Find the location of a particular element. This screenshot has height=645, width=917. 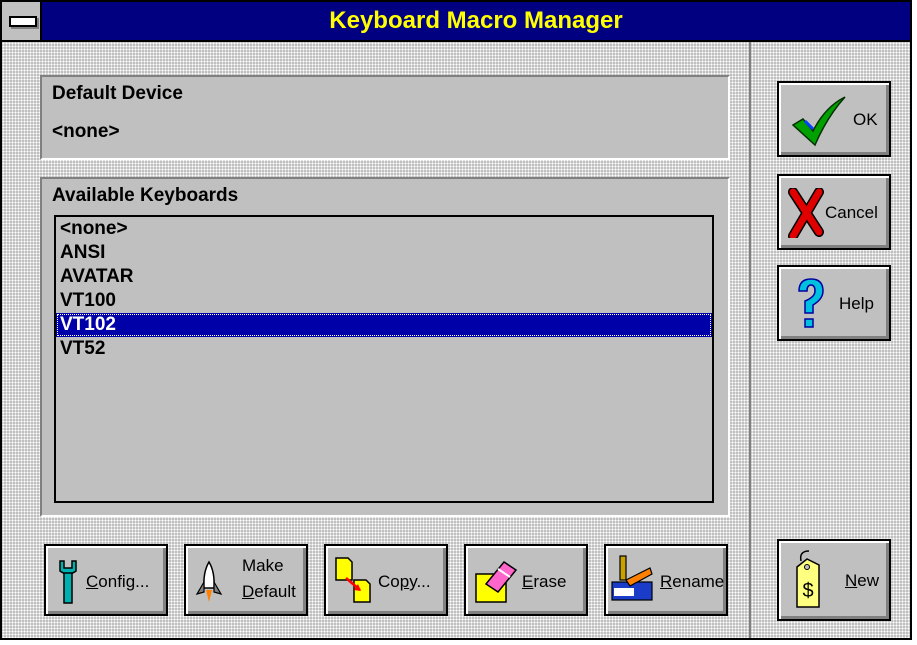

rename-icon is located at coordinates (632, 578).